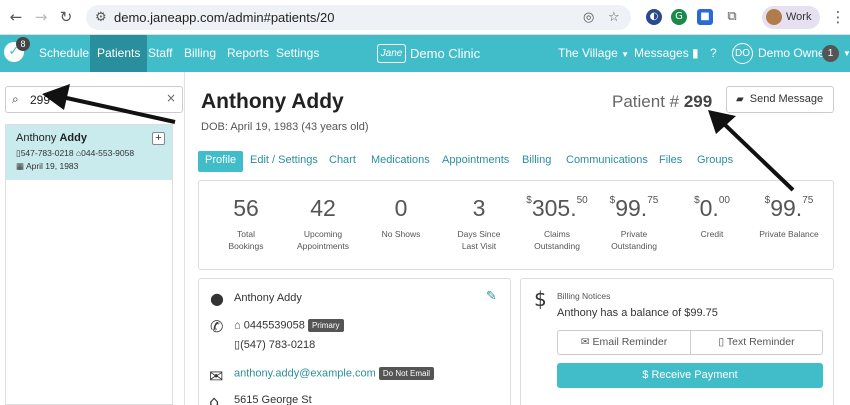  I want to click on primary-badge: Primary, so click(325, 325).